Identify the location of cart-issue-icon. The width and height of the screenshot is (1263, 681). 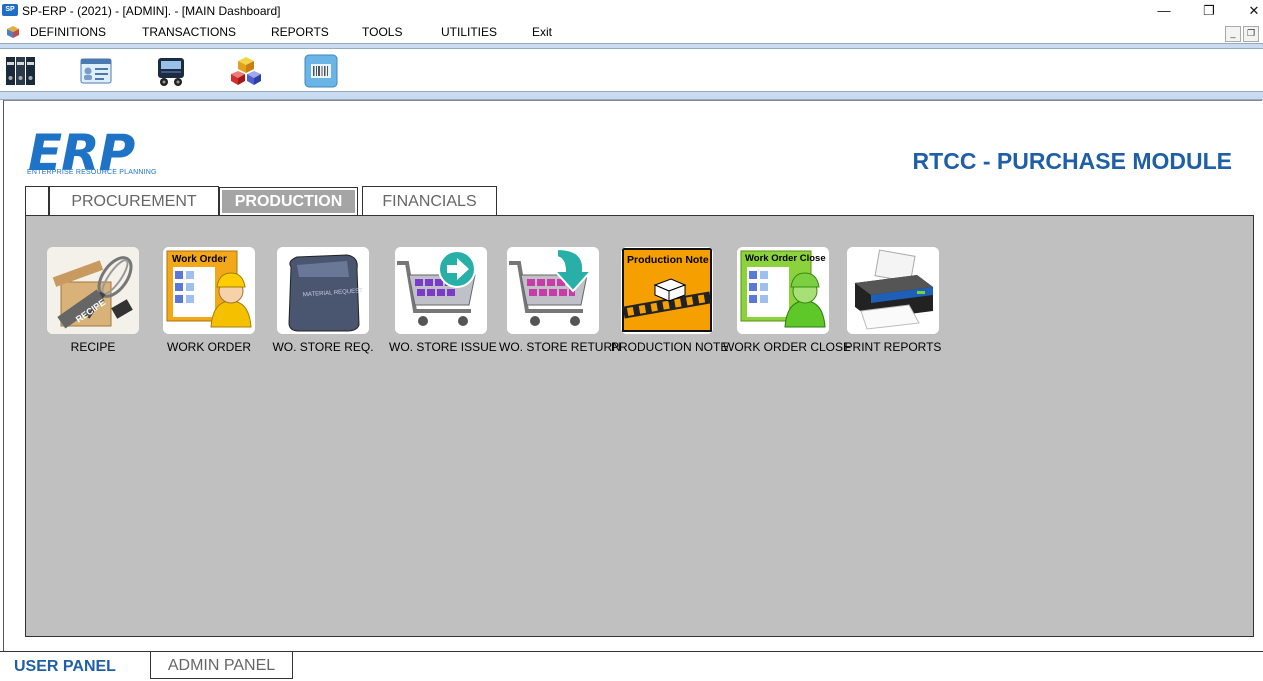
(441, 290).